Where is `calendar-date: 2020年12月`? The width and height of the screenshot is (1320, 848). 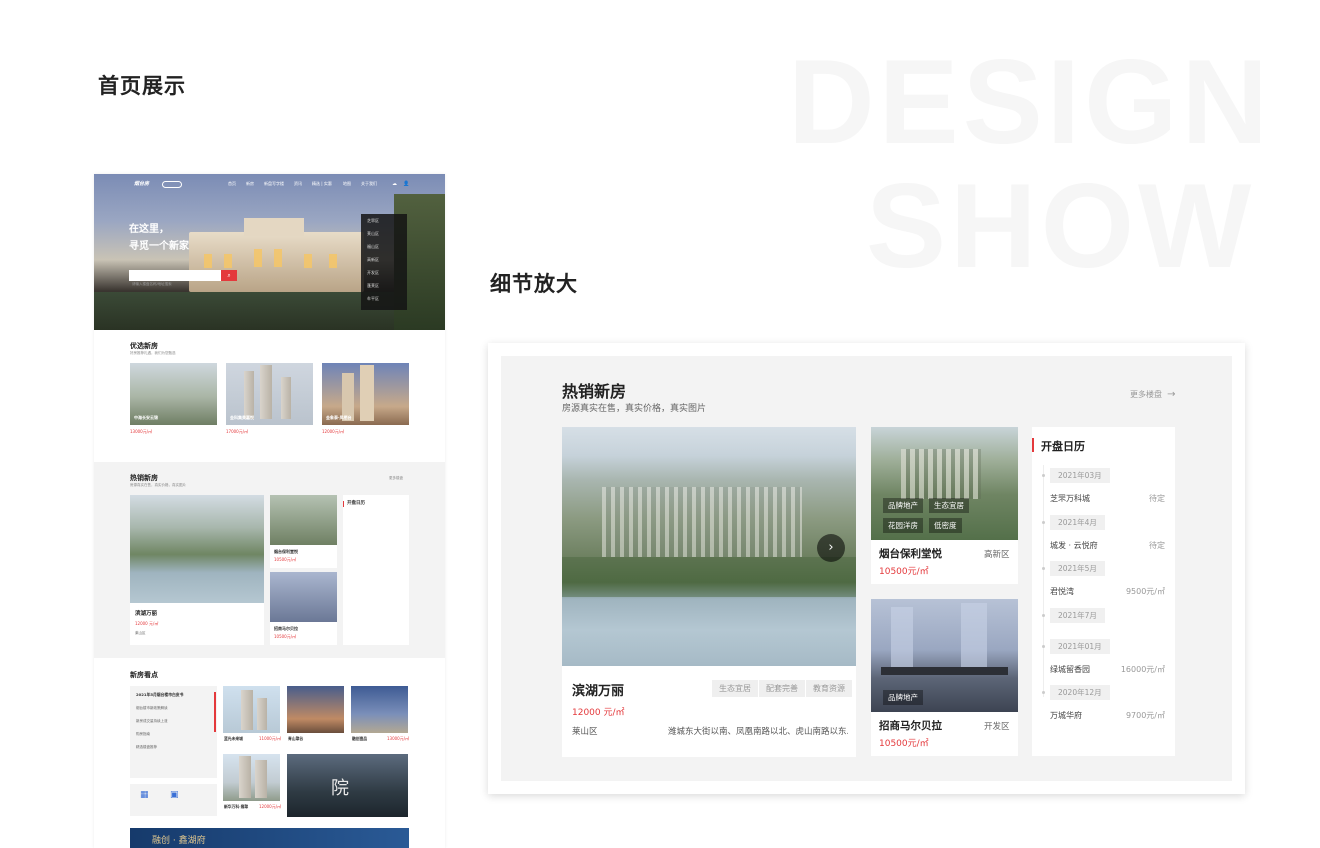
calendar-date: 2020年12月 is located at coordinates (1080, 692).